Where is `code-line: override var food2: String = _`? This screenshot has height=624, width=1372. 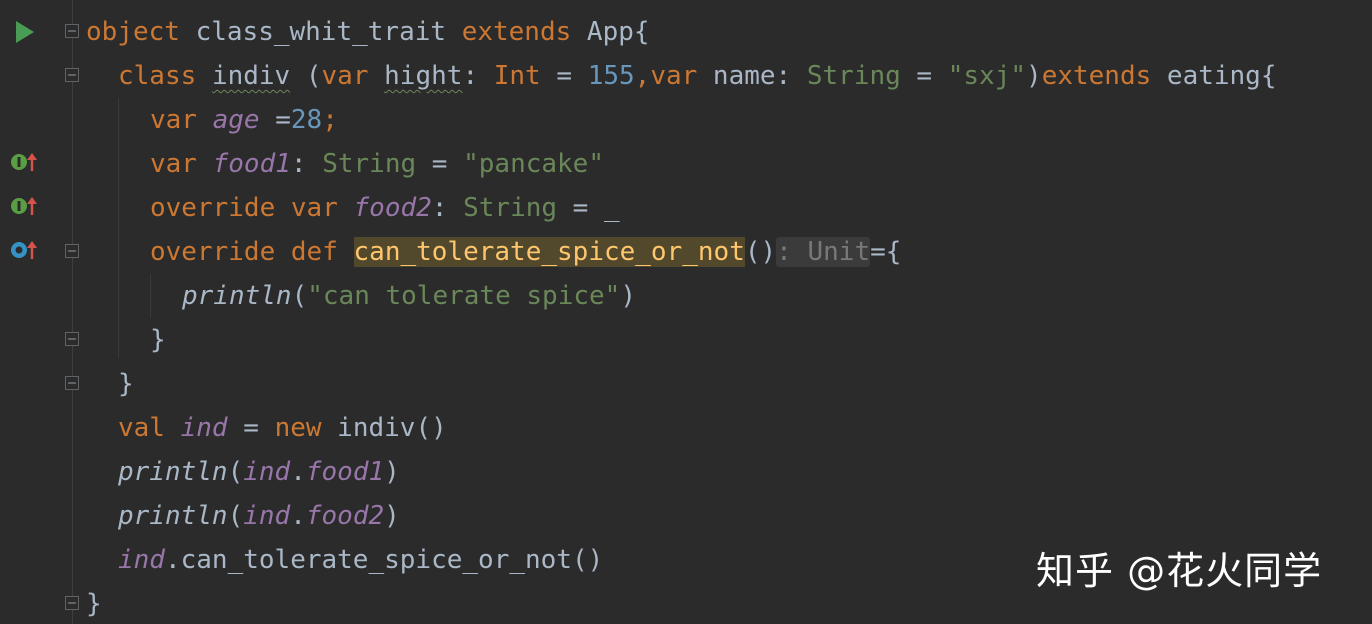 code-line: override var food2: String = _ is located at coordinates (686, 208).